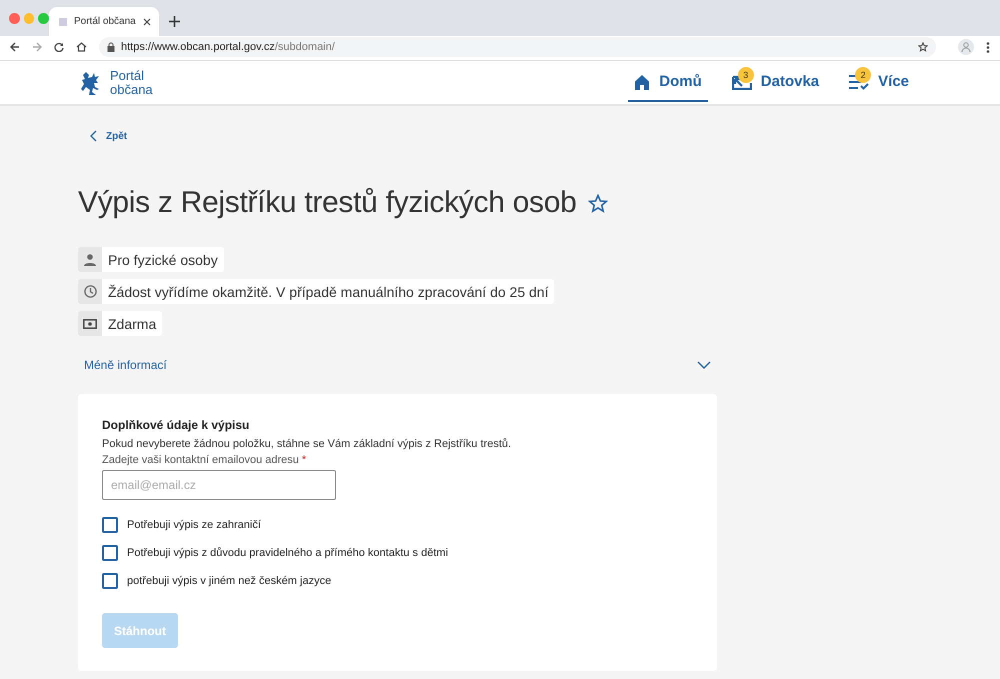 The height and width of the screenshot is (679, 1000). I want to click on checkbox-label: Potřebuji výpis ze zahraničí, so click(194, 525).